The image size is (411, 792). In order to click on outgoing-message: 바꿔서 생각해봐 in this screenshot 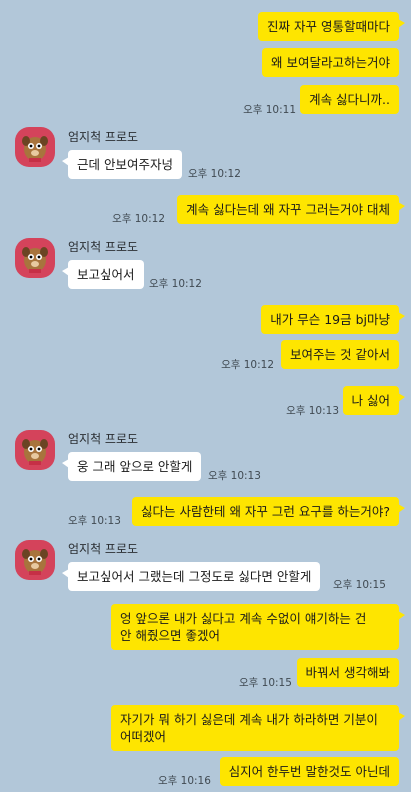, I will do `click(347, 672)`.